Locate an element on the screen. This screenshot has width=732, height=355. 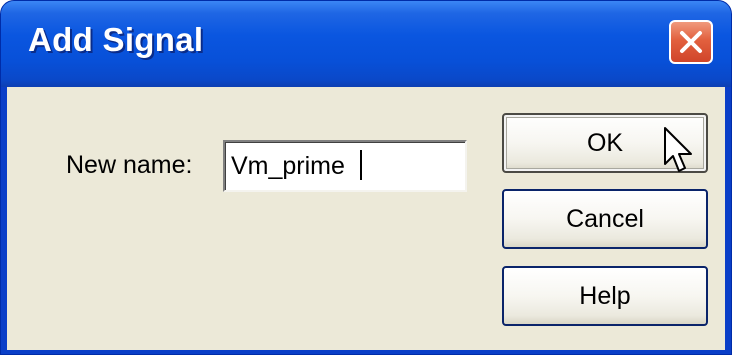
close-icon is located at coordinates (691, 42).